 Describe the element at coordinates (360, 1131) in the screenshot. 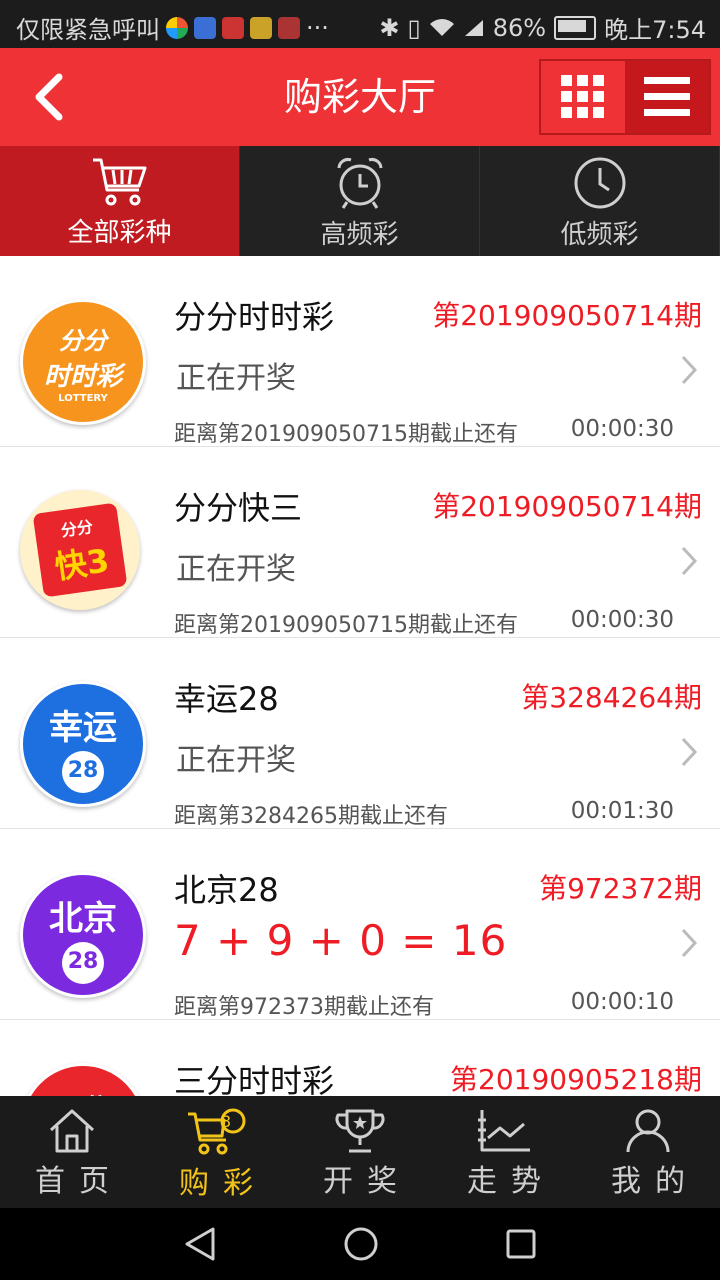

I see `trophy-icon` at that location.